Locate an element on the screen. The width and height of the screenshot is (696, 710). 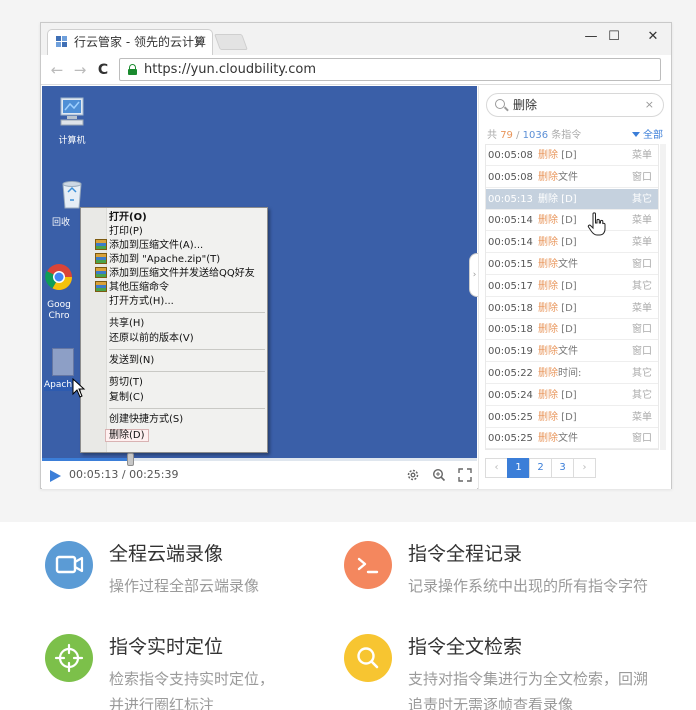
result-row: 00:05:24 删除 [D] 其它 is located at coordinates (572, 395).